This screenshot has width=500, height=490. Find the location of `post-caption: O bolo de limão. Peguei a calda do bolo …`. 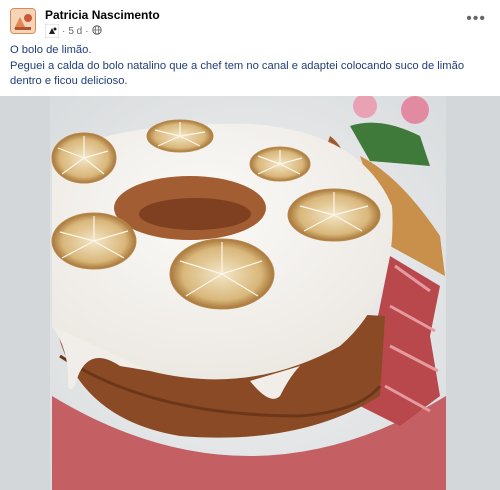

post-caption: O bolo de limão. Peguei a calda do bolo … is located at coordinates (250, 66).